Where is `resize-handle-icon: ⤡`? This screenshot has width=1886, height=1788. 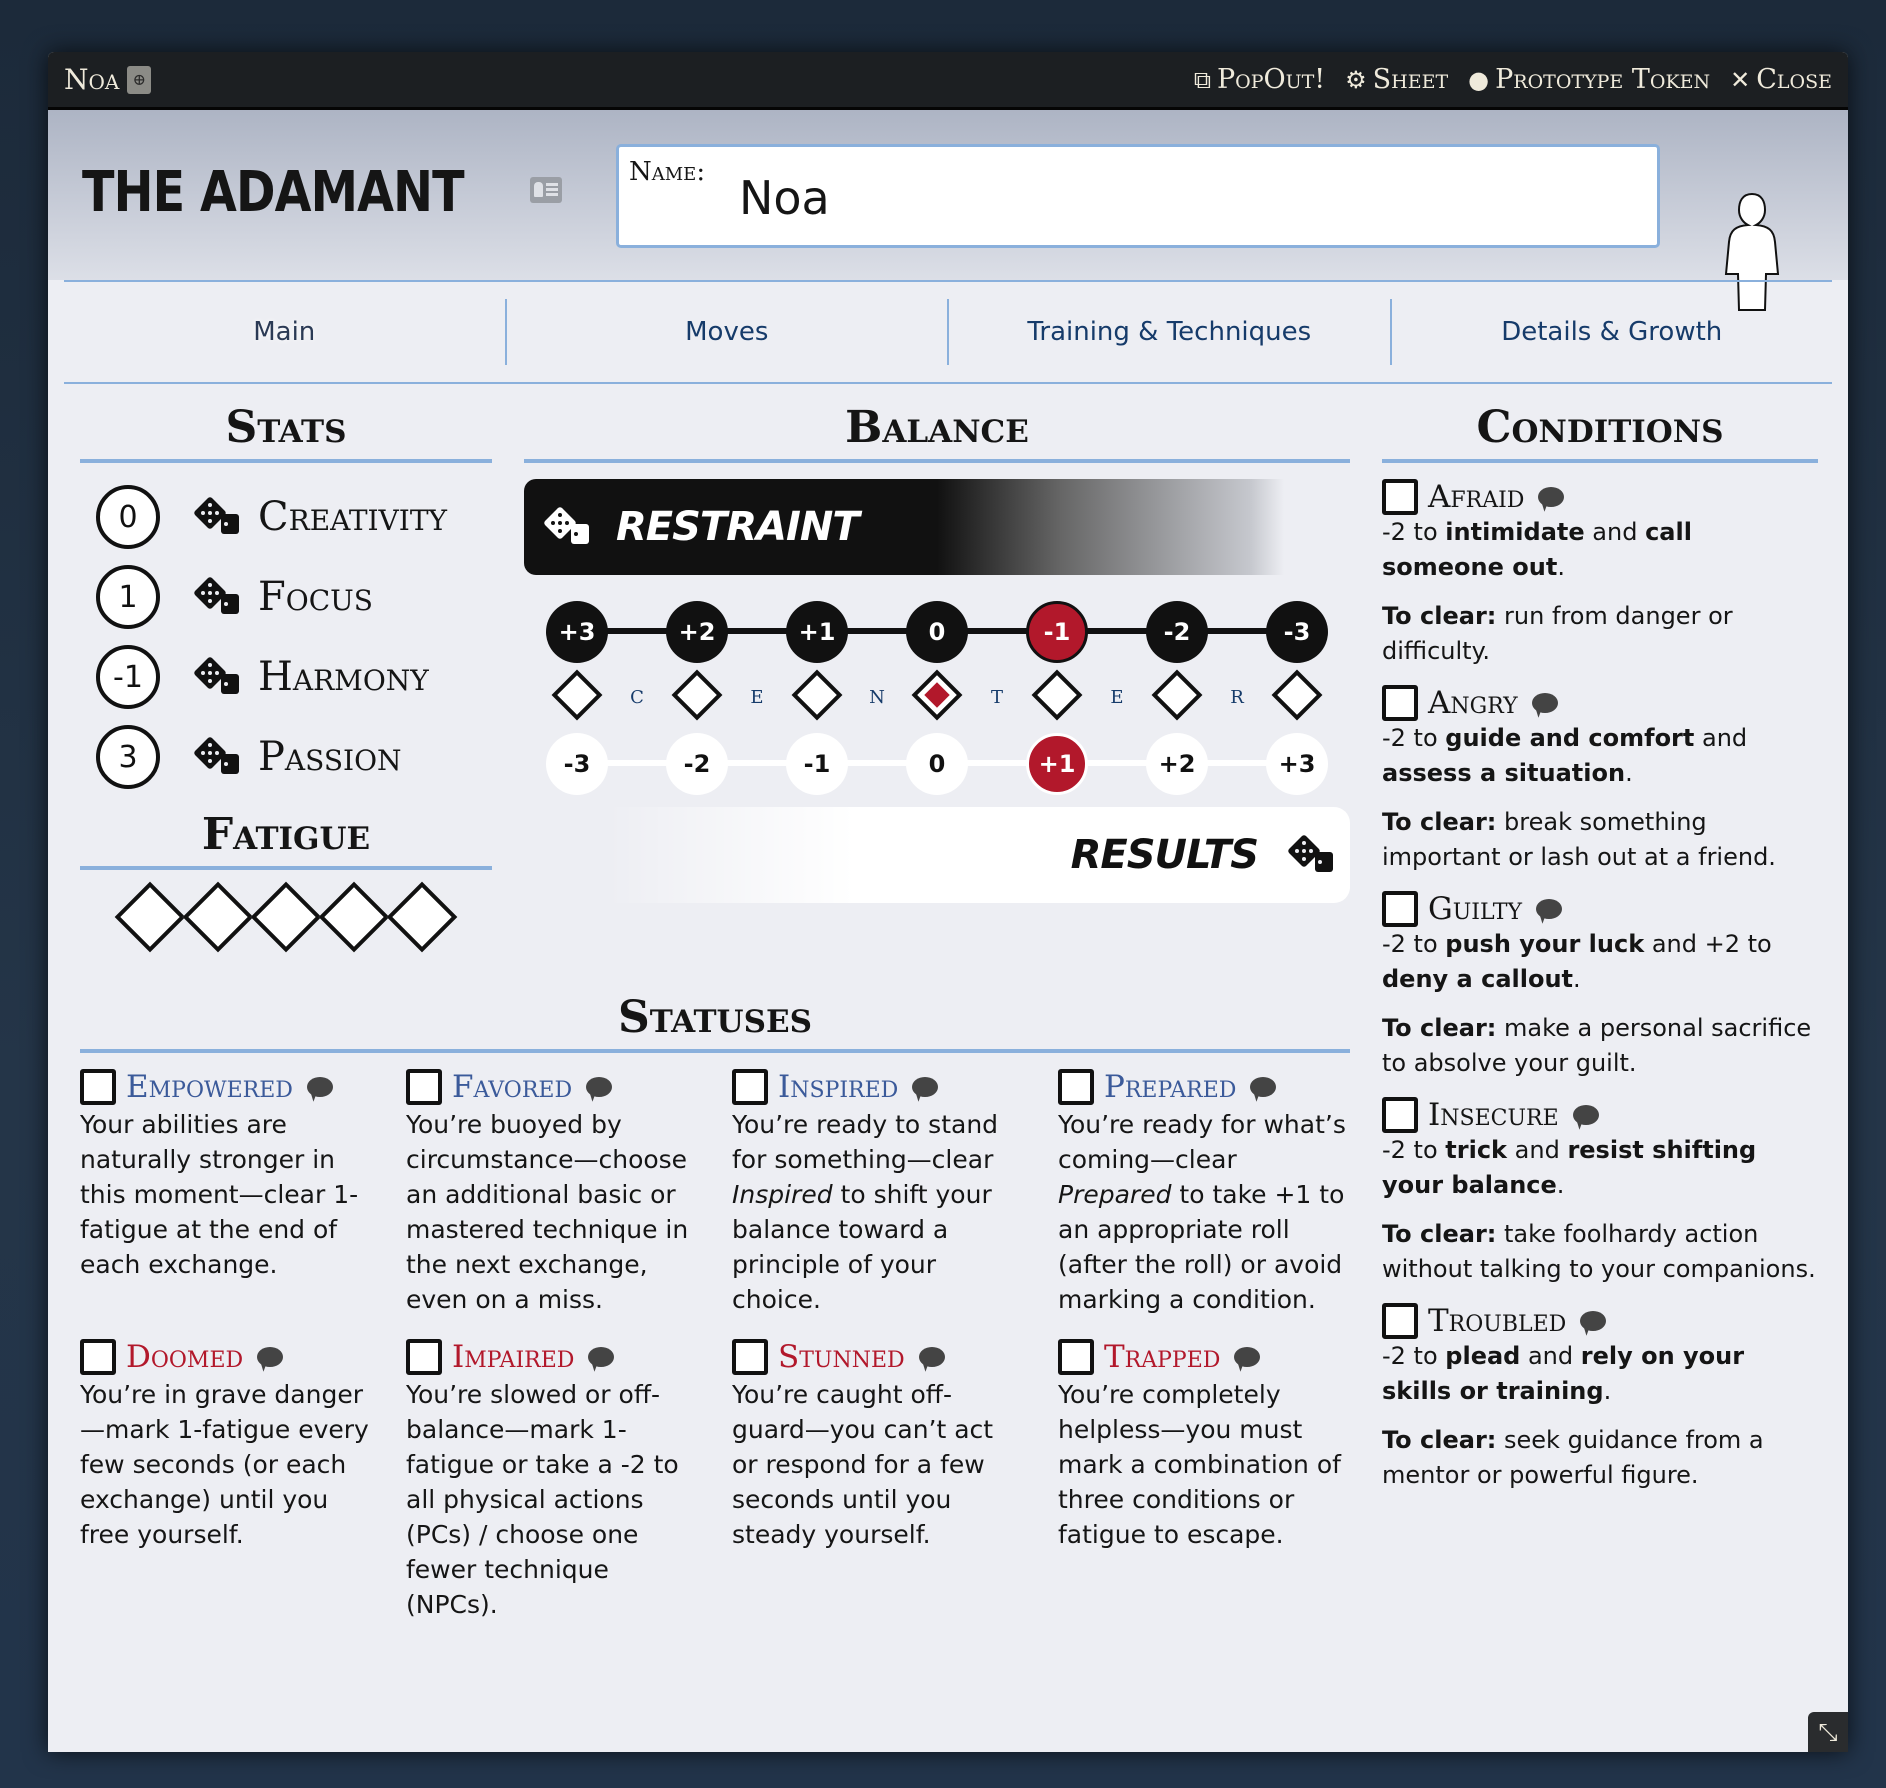 resize-handle-icon: ⤡ is located at coordinates (1828, 1732).